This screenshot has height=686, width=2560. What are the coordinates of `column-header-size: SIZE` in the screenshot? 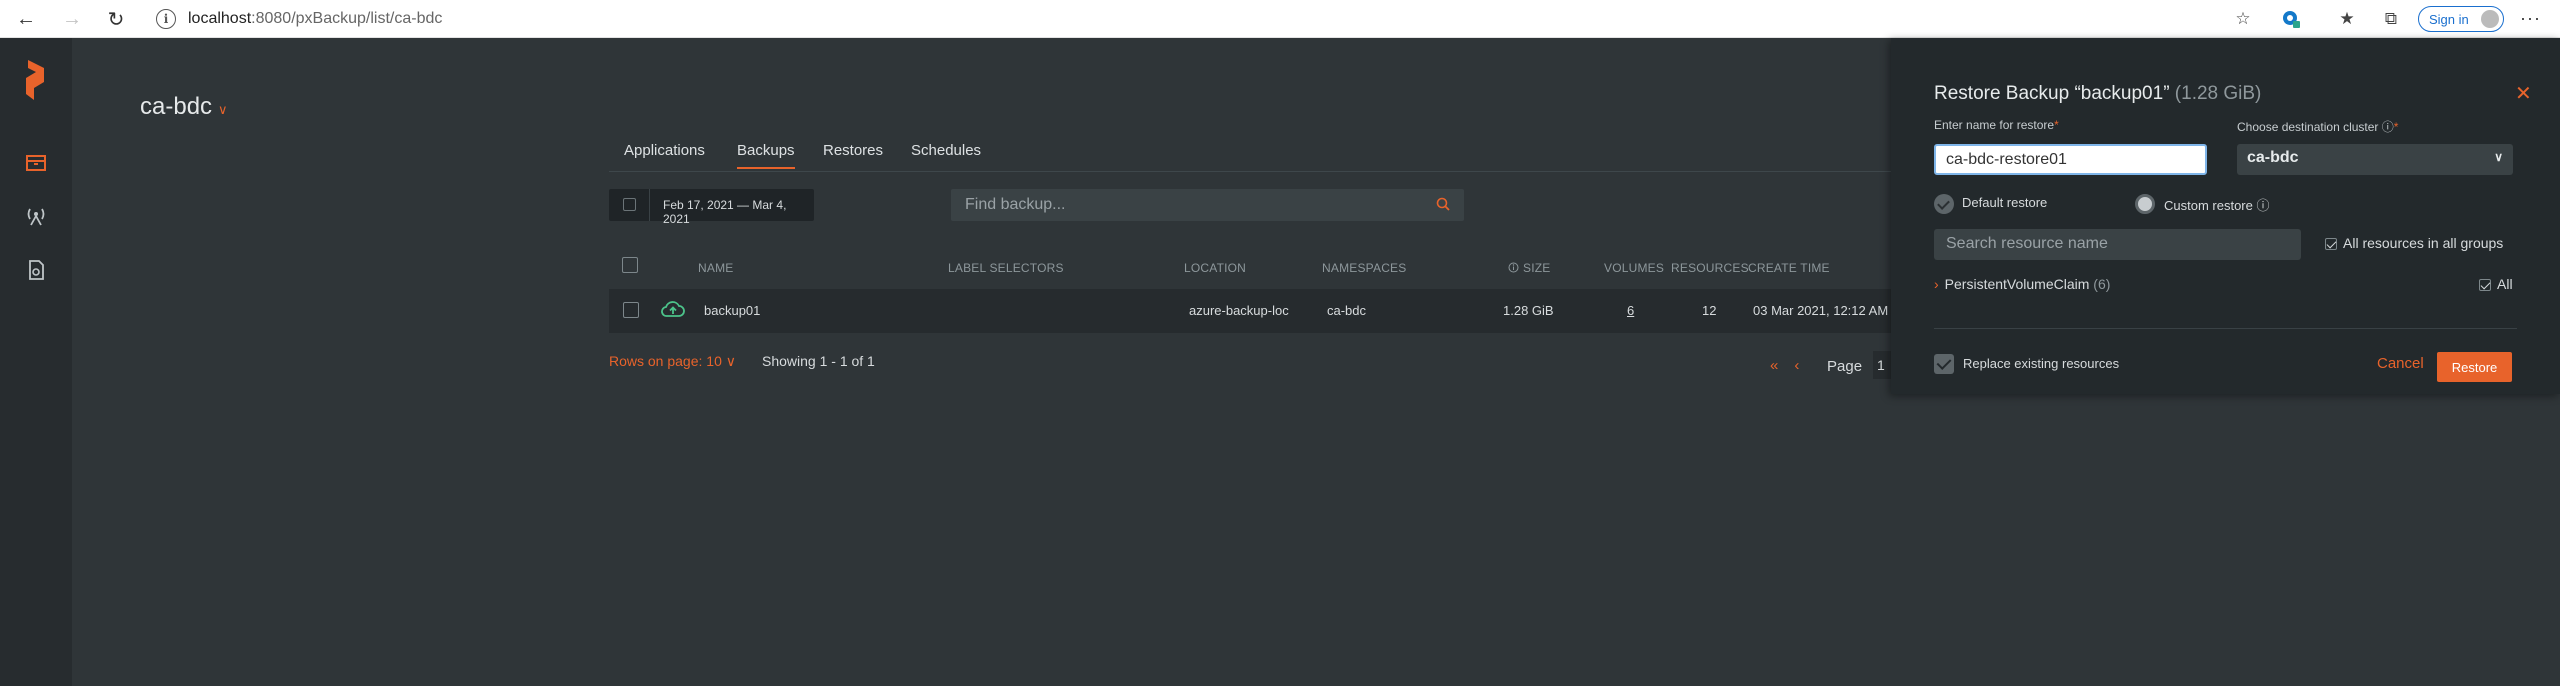 It's located at (1529, 268).